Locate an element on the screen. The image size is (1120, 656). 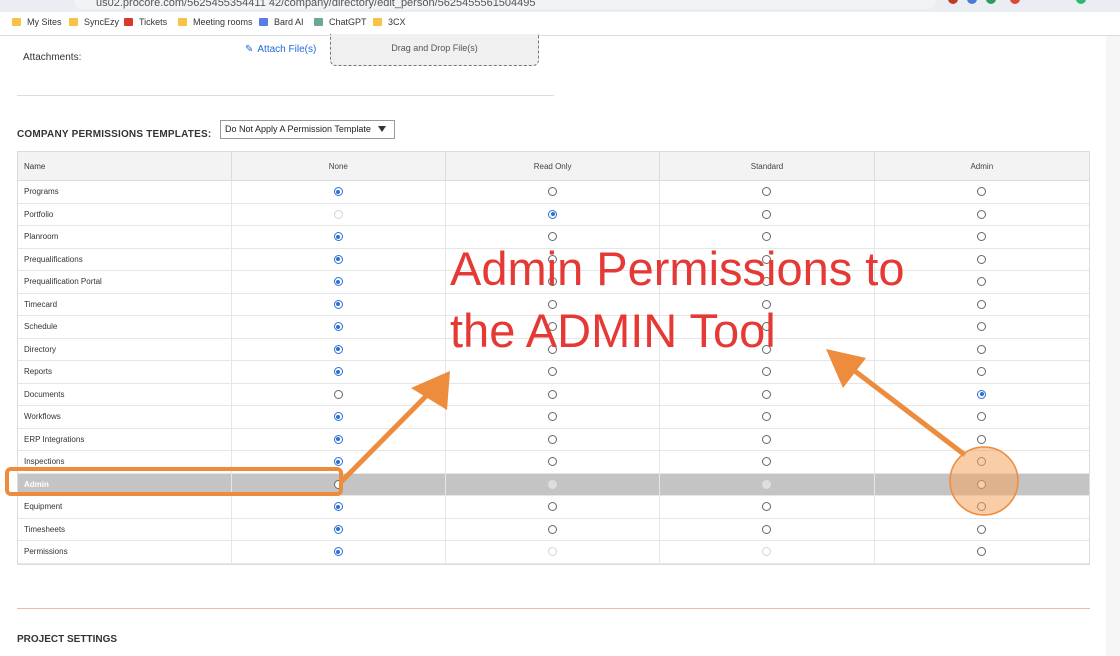
scrollbar is located at coordinates (1113, 346).